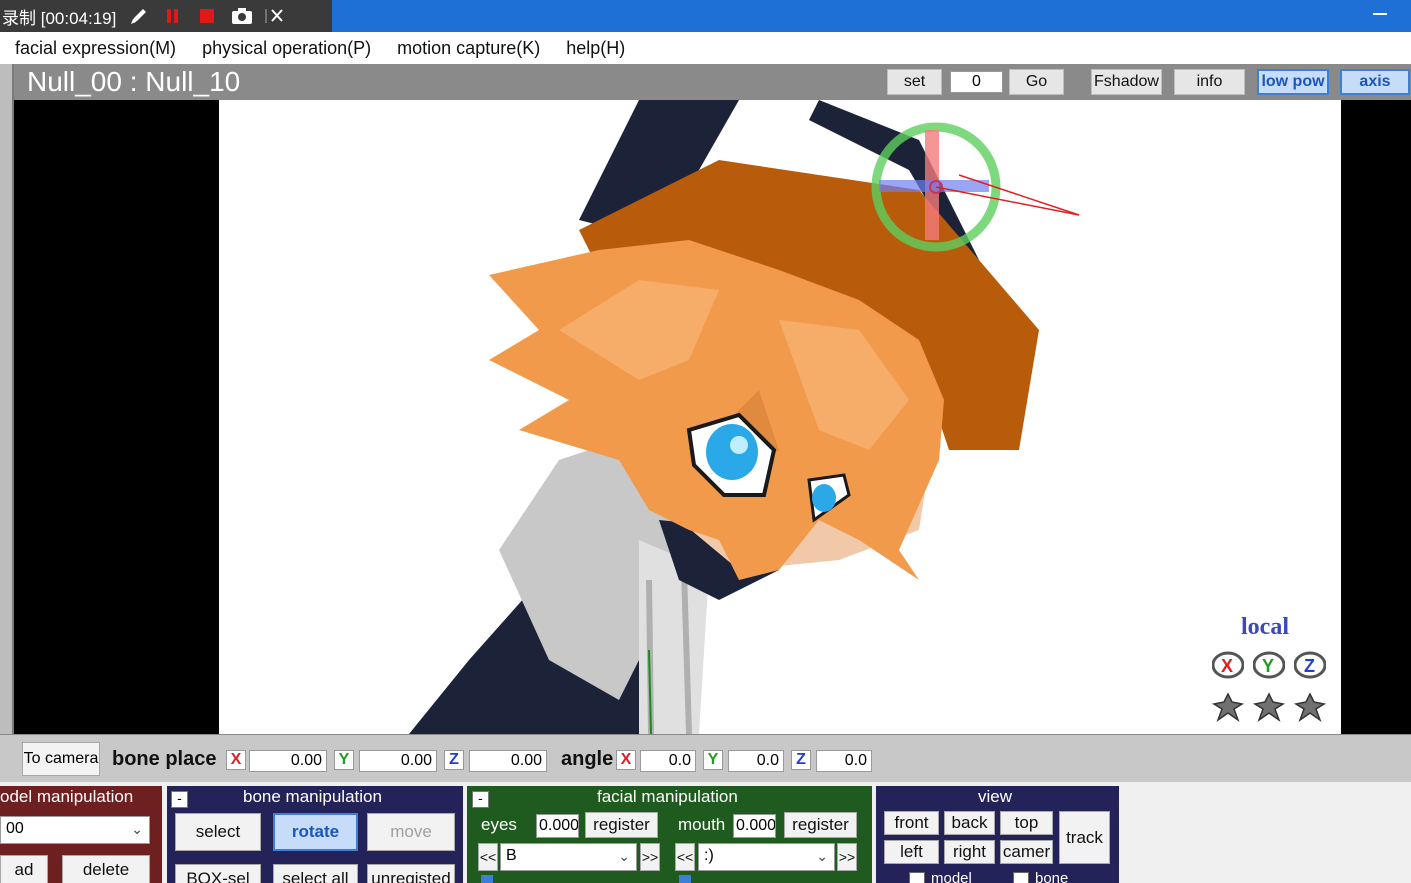 Image resolution: width=1411 pixels, height=883 pixels. Describe the element at coordinates (820, 825) in the screenshot. I see `mouth-register-button: register` at that location.